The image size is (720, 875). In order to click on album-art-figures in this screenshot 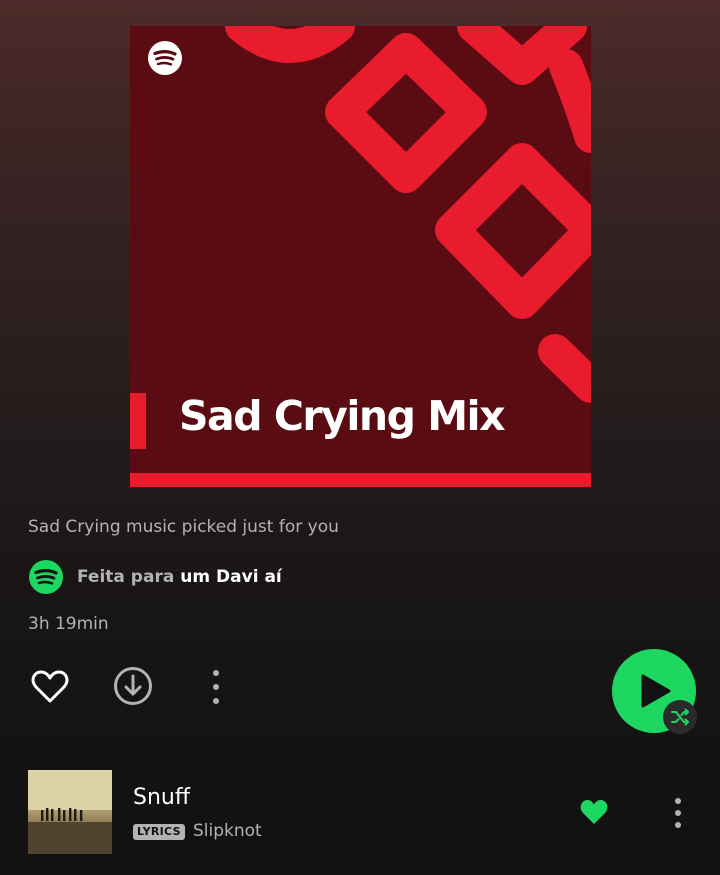, I will do `click(70, 812)`.